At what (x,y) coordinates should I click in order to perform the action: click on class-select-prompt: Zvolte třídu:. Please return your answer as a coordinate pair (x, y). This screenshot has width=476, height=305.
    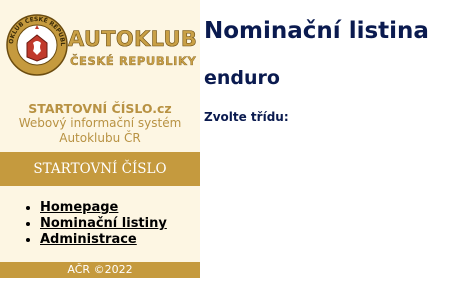
    Looking at the image, I should click on (246, 117).